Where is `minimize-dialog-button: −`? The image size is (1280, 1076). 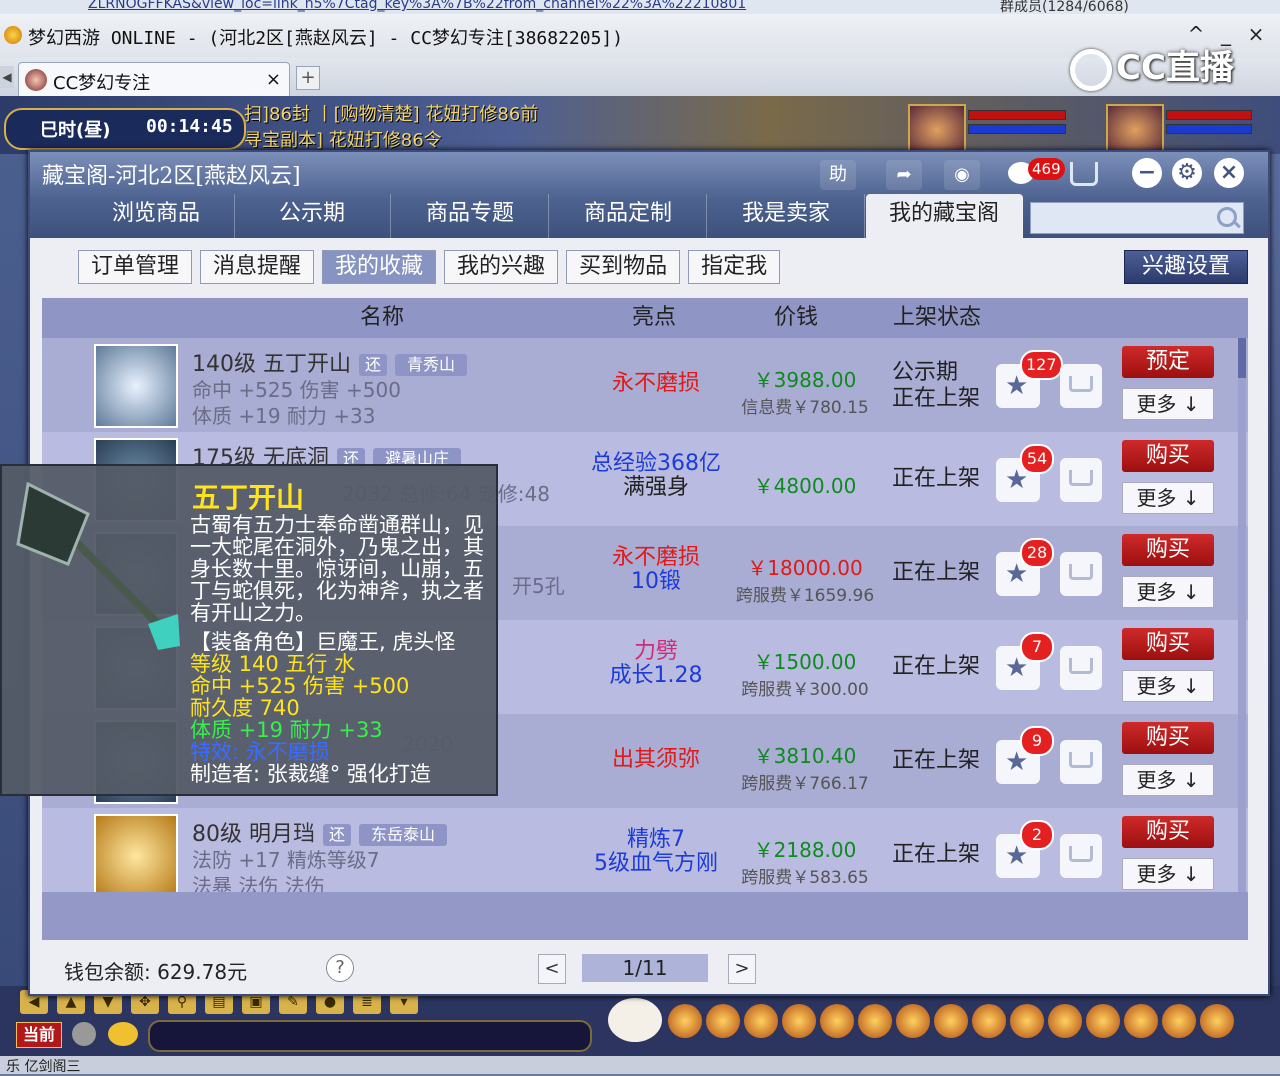 minimize-dialog-button: − is located at coordinates (1147, 173).